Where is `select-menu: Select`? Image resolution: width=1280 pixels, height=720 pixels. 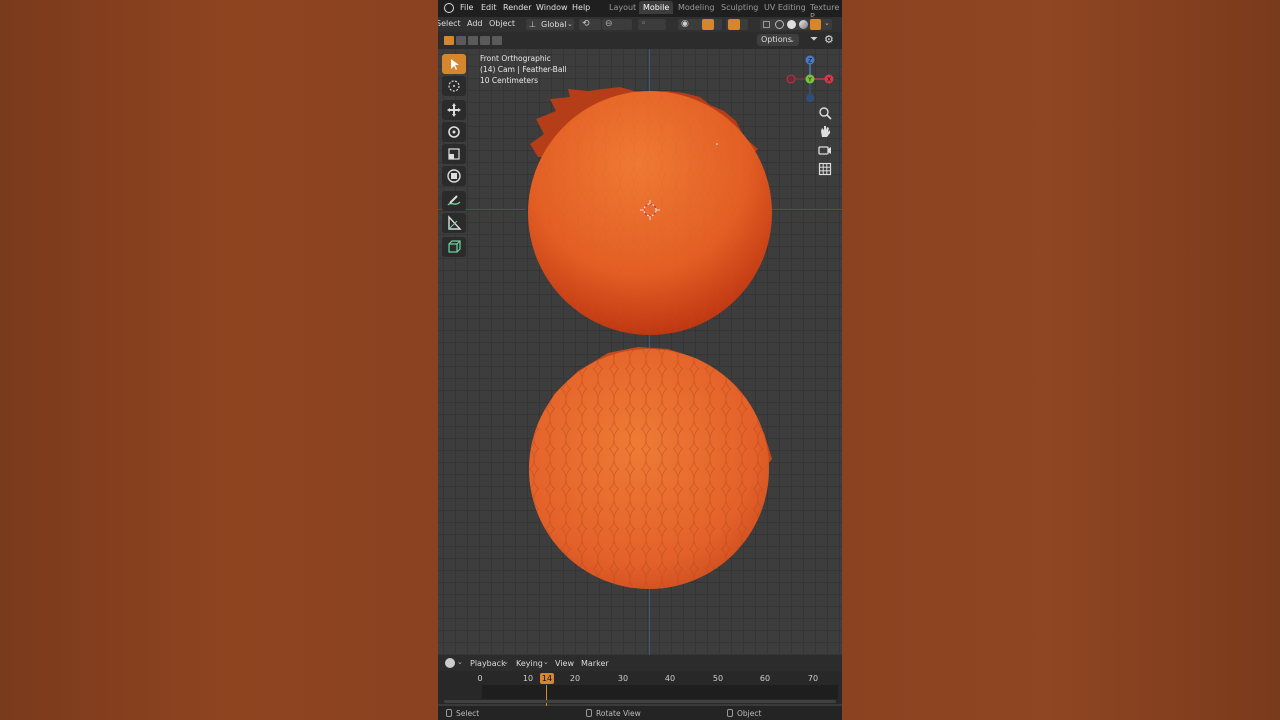
select-menu: Select is located at coordinates (449, 23).